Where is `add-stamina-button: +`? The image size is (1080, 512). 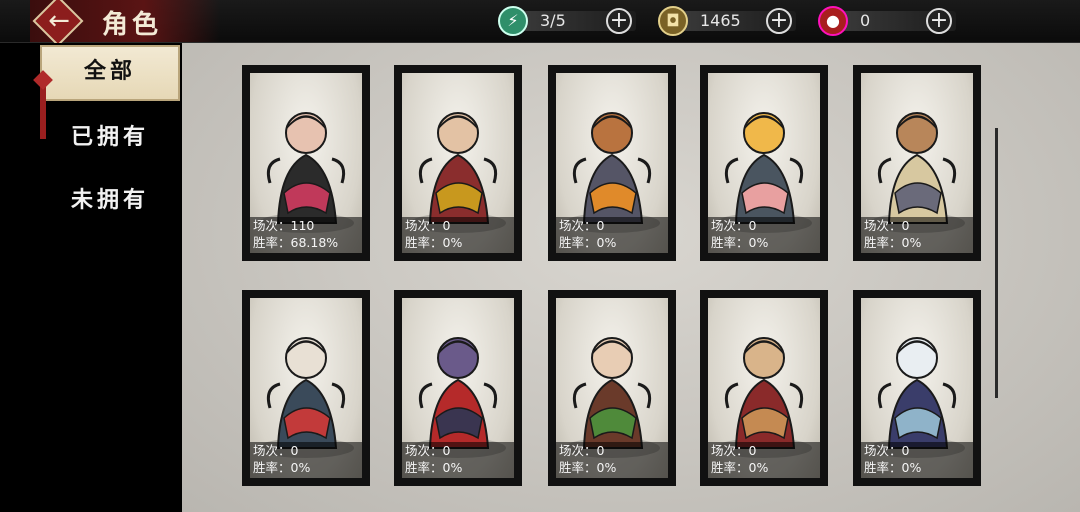 add-stamina-button: + is located at coordinates (619, 21).